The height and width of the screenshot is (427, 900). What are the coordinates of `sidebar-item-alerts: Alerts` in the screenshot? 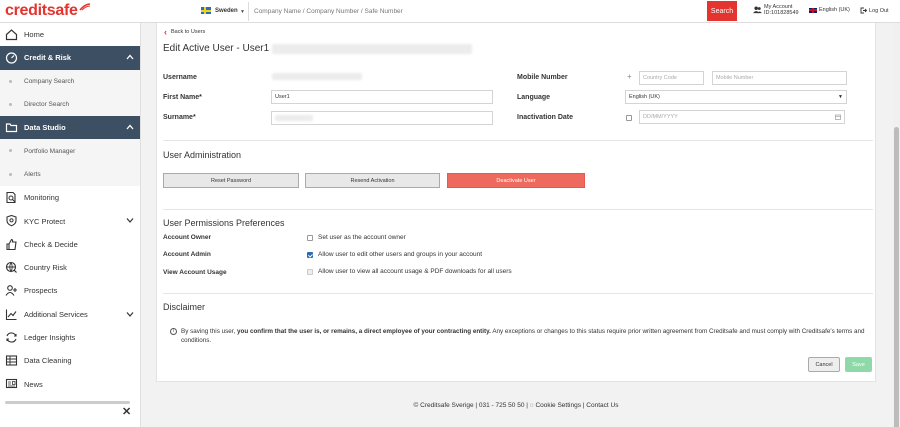 It's located at (70, 174).